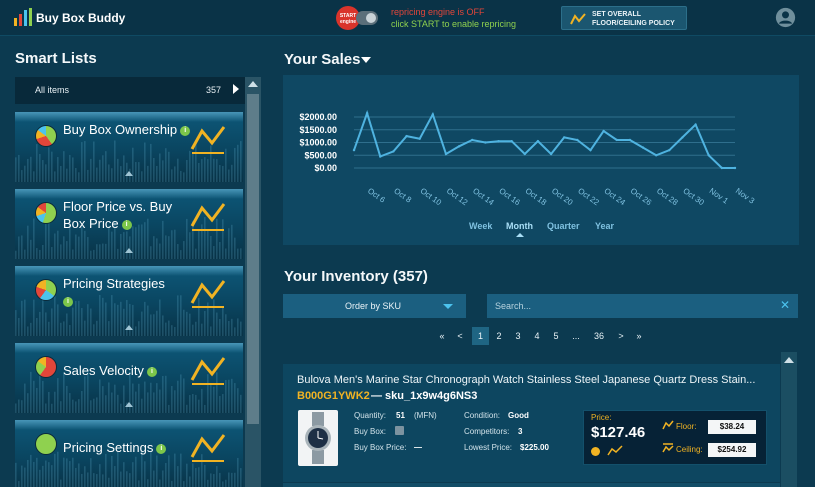  What do you see at coordinates (367, 18) in the screenshot?
I see `repricing-toggle` at bounding box center [367, 18].